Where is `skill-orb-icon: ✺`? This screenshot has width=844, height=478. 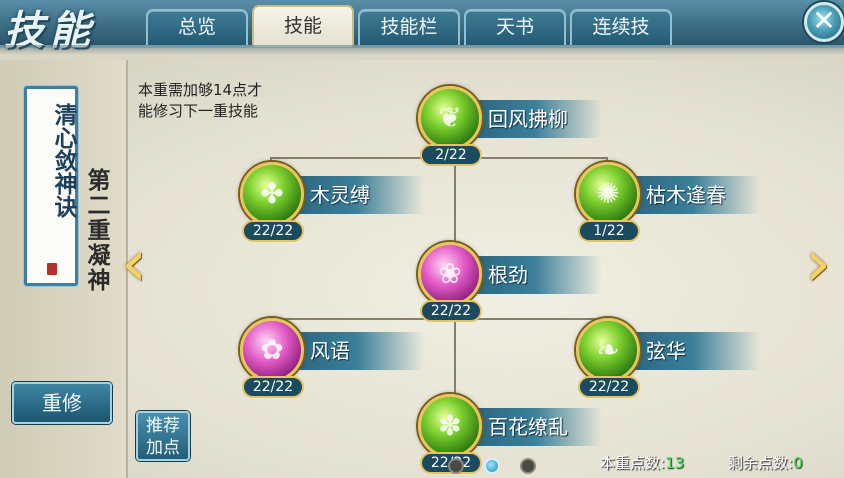 skill-orb-icon: ✺ is located at coordinates (608, 194).